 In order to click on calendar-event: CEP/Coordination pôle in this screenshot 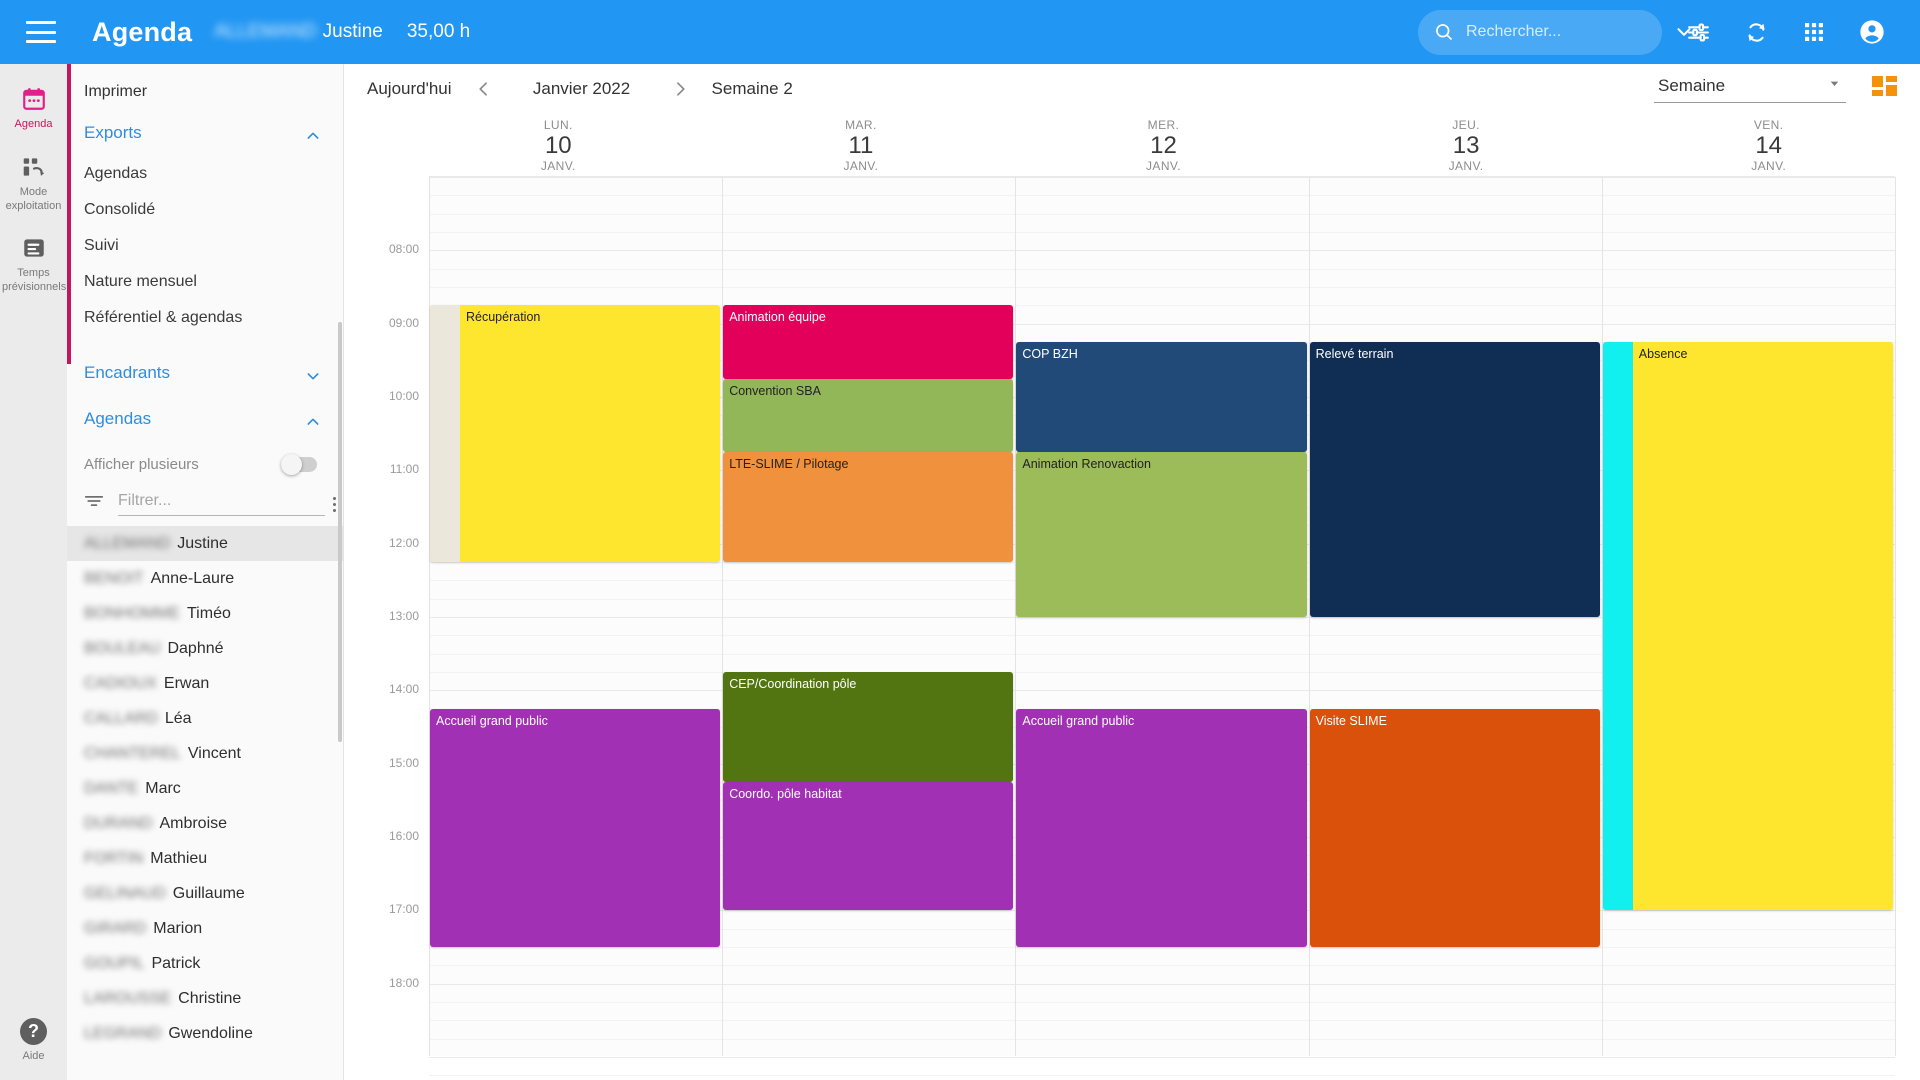, I will do `click(868, 727)`.